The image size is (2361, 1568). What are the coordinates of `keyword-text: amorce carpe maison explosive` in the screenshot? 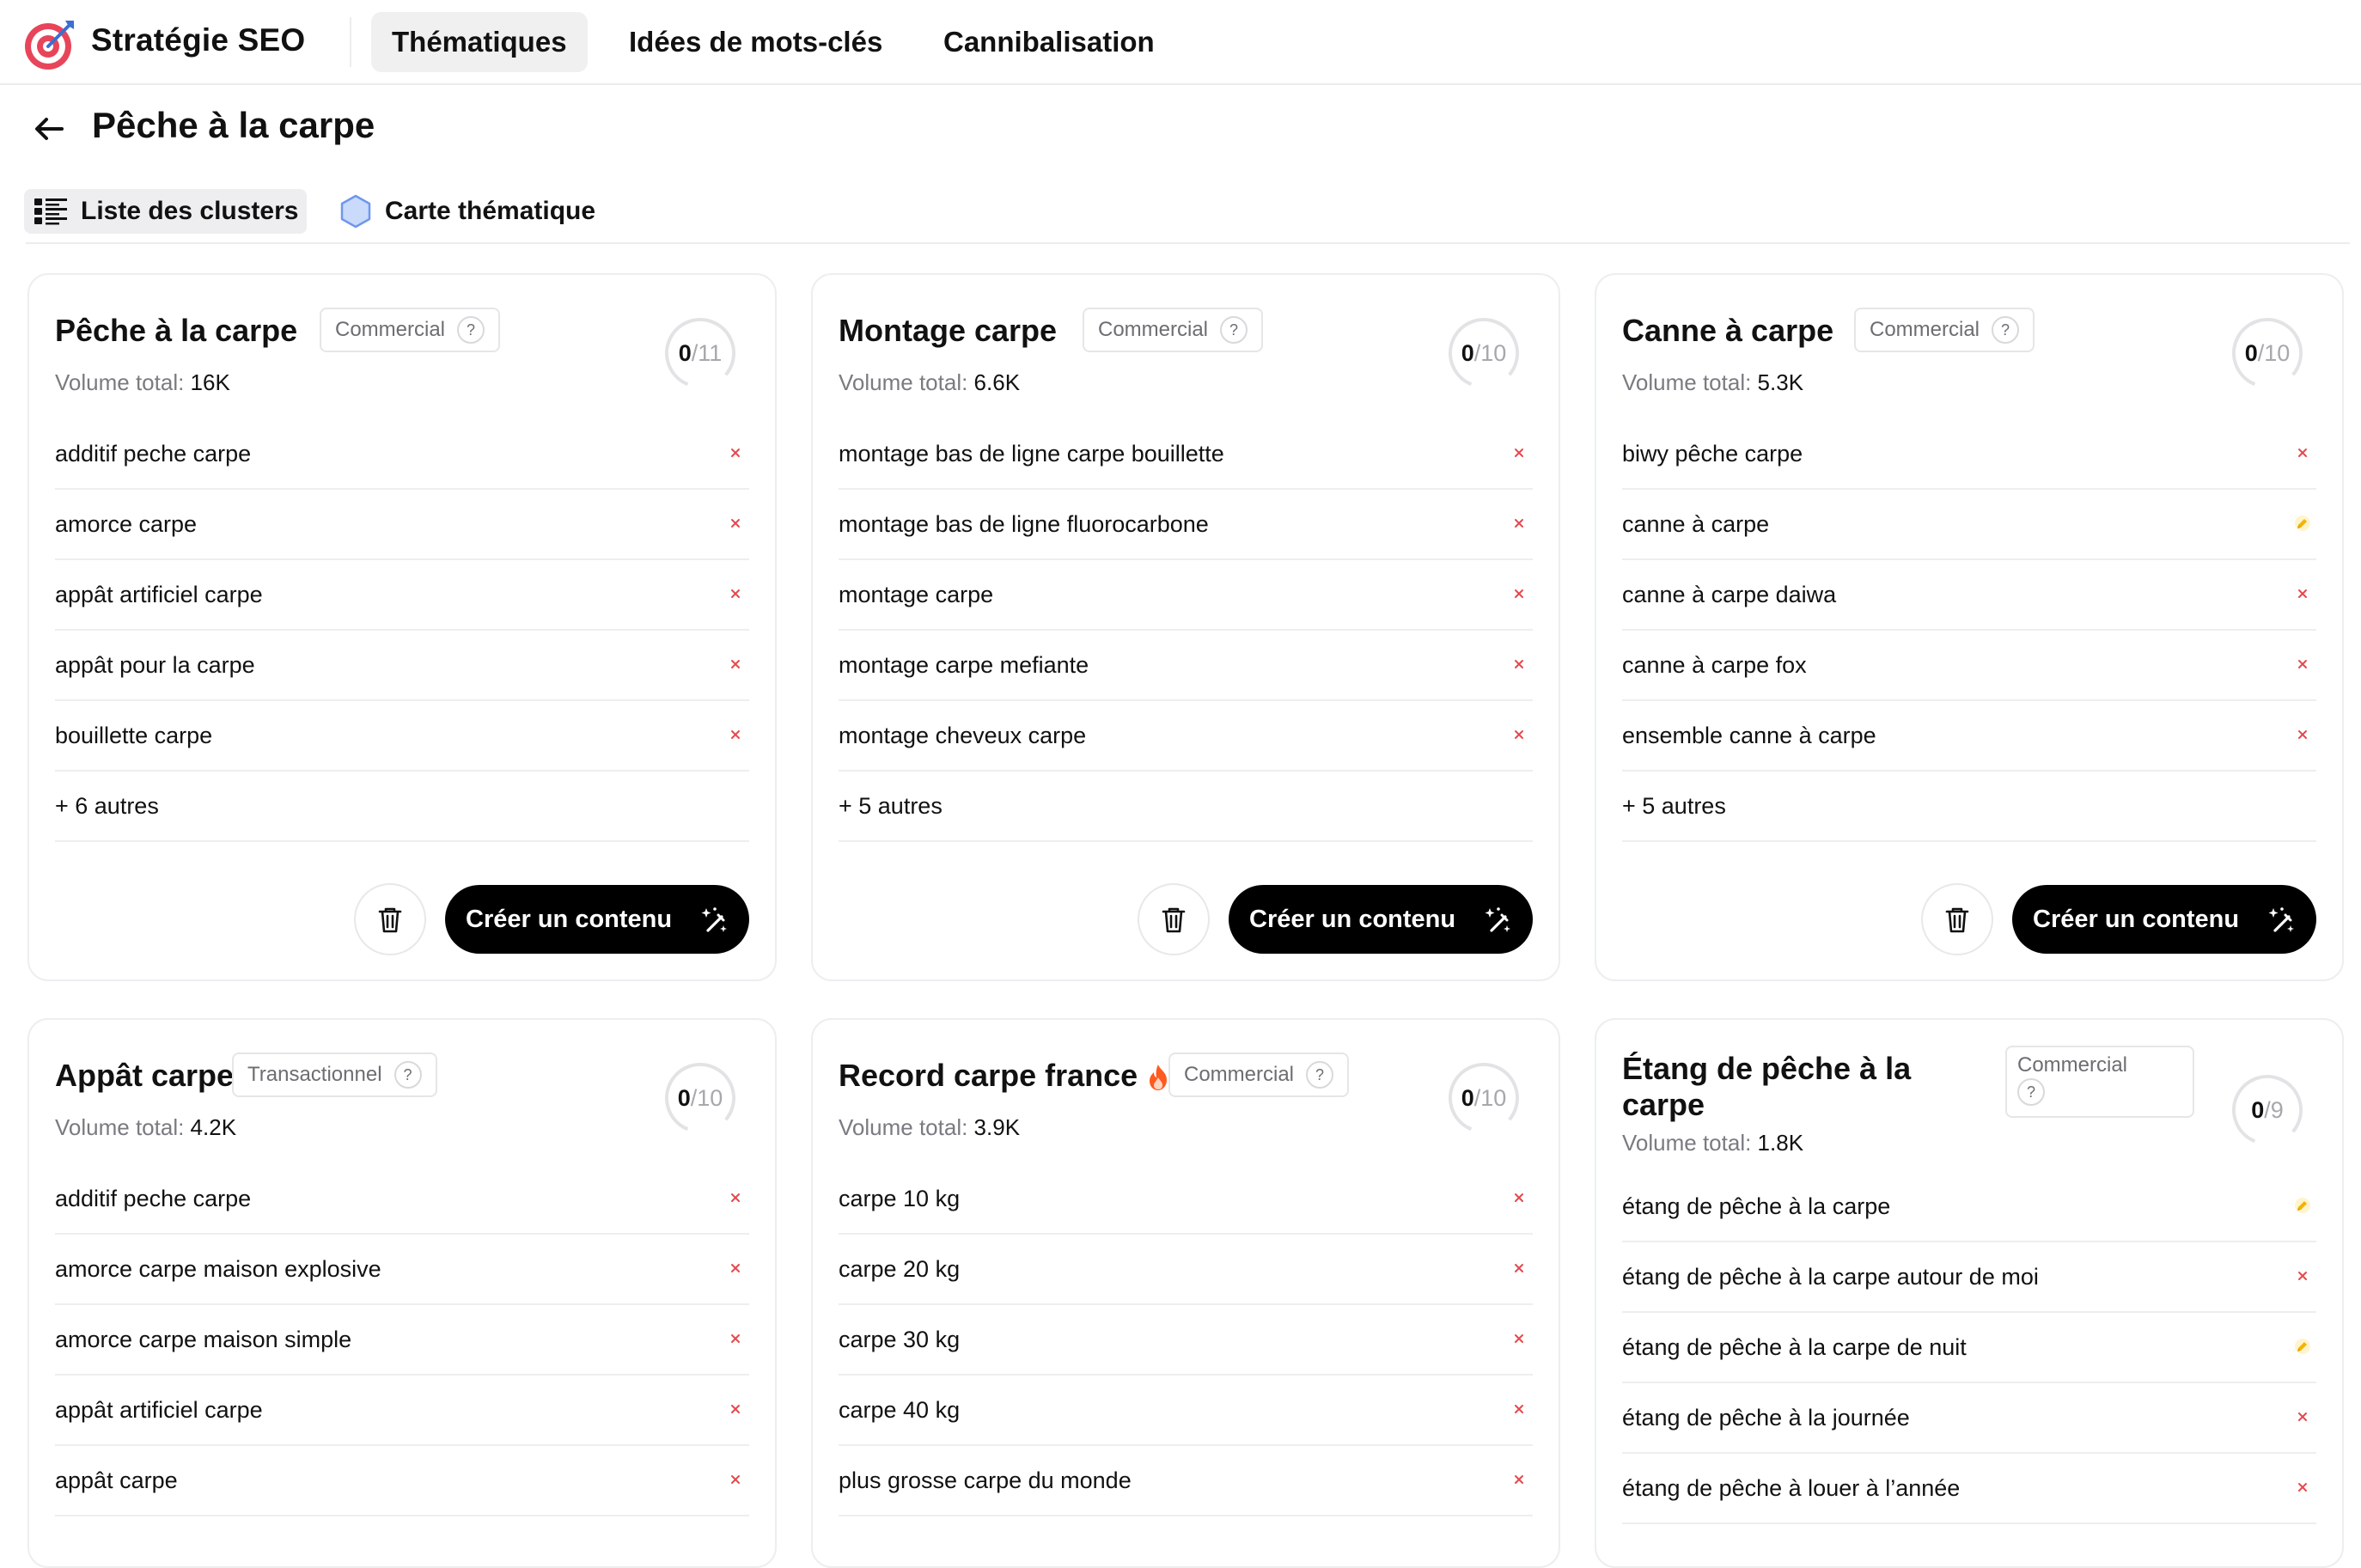 It's located at (218, 1268).